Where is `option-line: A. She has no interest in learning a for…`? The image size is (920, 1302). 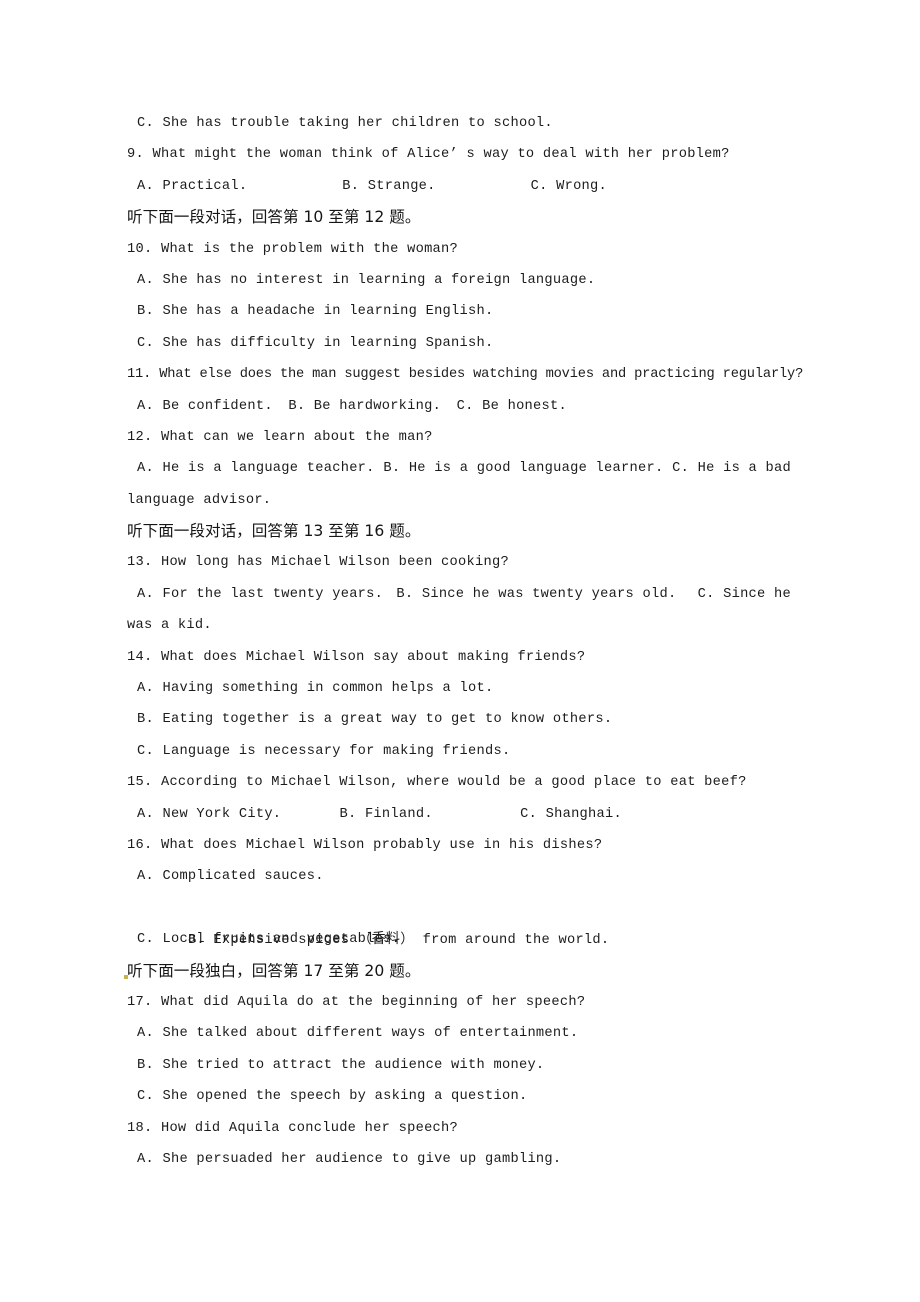 option-line: A. She has no interest in learning a for… is located at coordinates (366, 280).